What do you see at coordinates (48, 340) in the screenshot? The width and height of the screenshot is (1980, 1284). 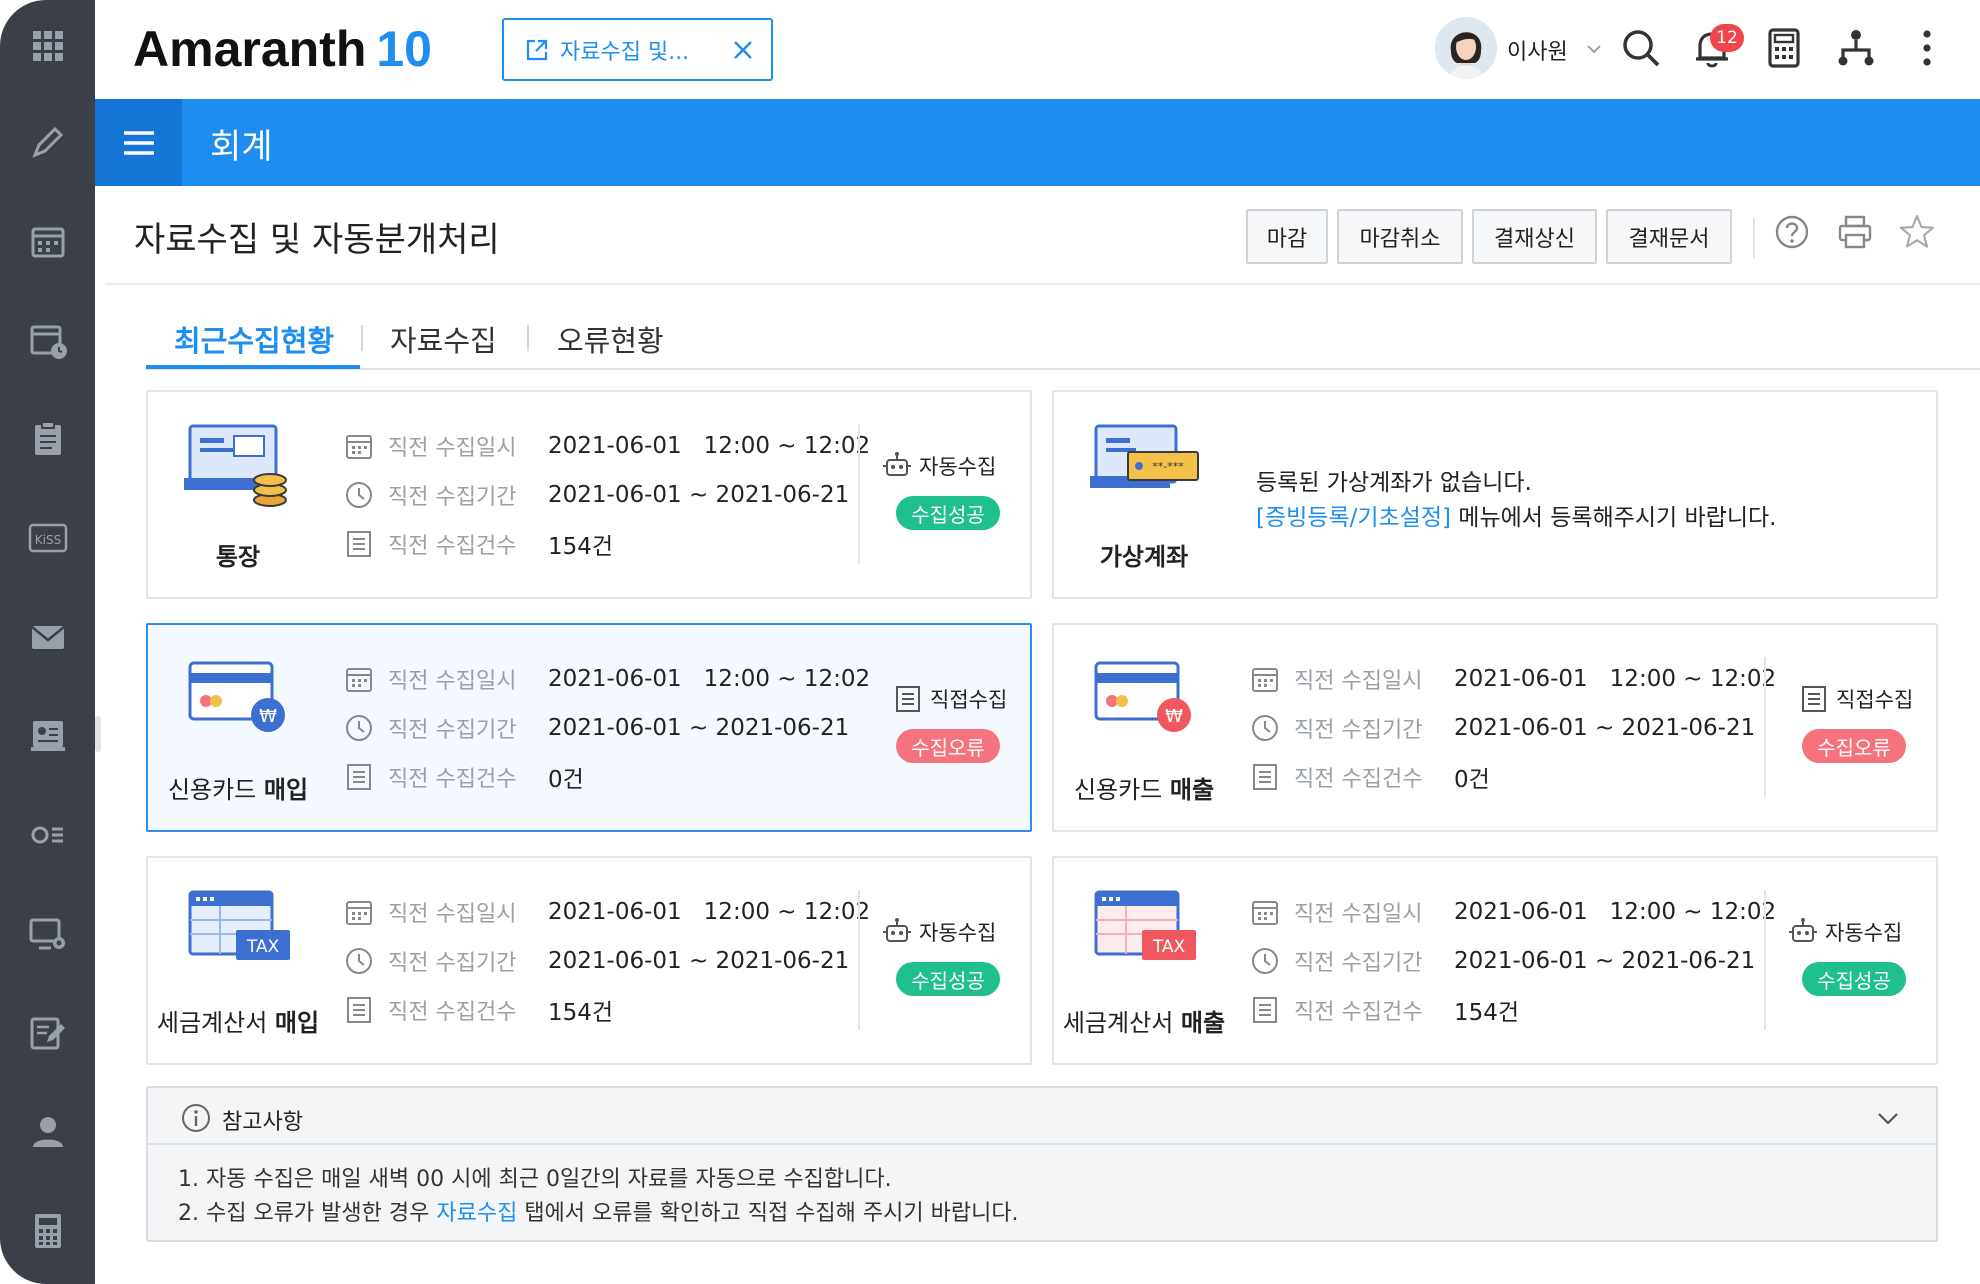 I see `calendar-clock-icon` at bounding box center [48, 340].